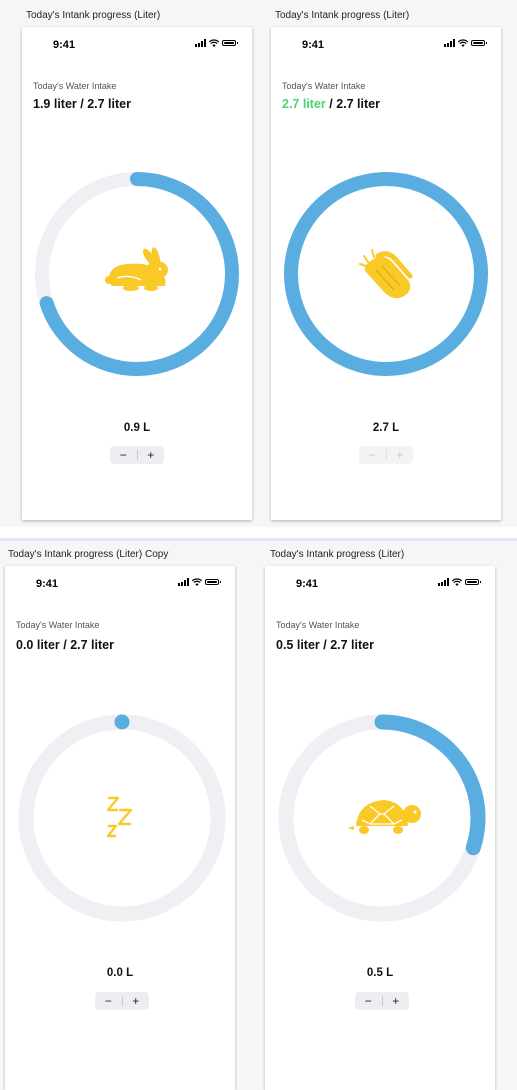 Image resolution: width=517 pixels, height=1090 pixels. What do you see at coordinates (298, 645) in the screenshot?
I see `intake-current: 0.5 liter` at bounding box center [298, 645].